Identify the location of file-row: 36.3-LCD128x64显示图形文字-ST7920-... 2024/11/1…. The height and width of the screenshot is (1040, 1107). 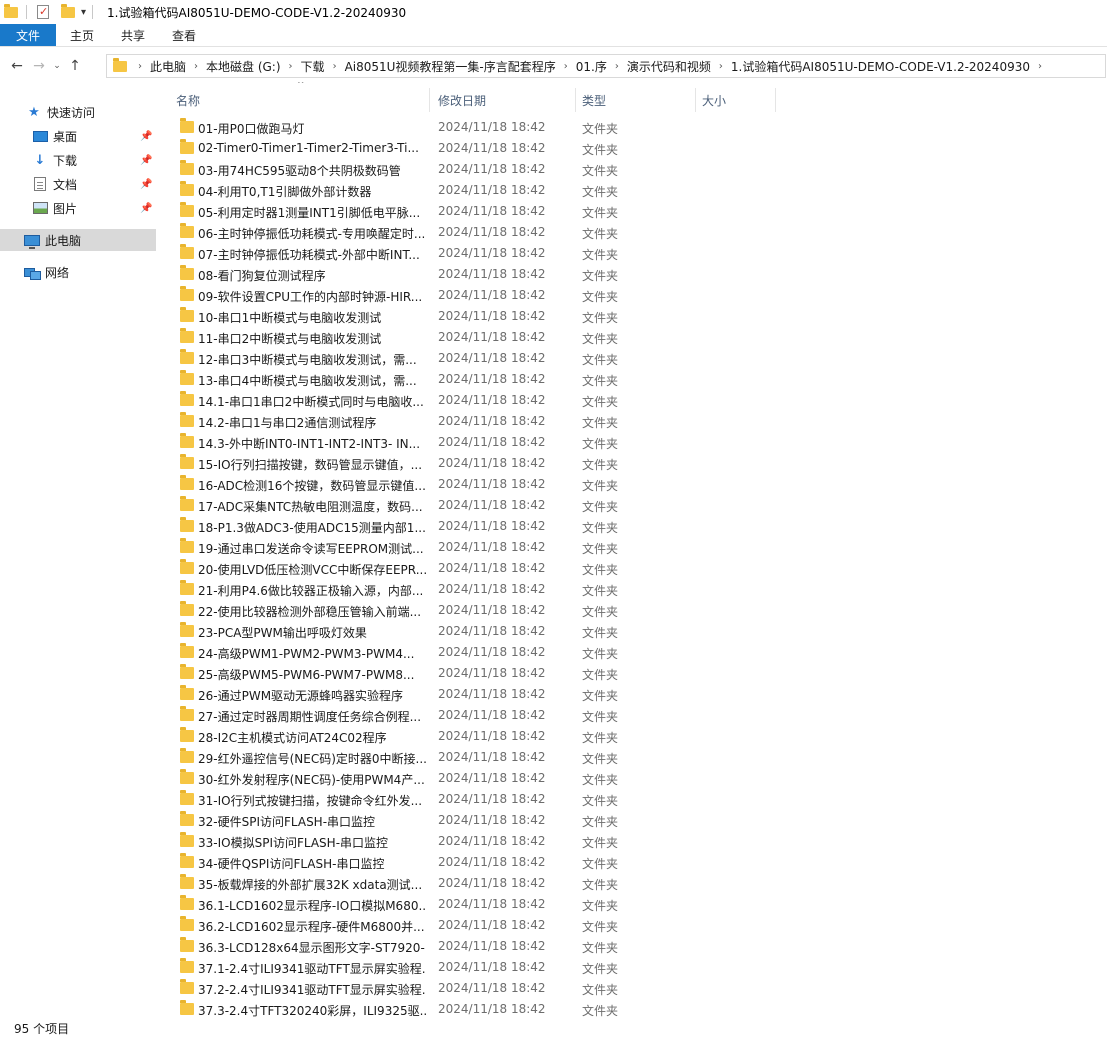
(632, 946).